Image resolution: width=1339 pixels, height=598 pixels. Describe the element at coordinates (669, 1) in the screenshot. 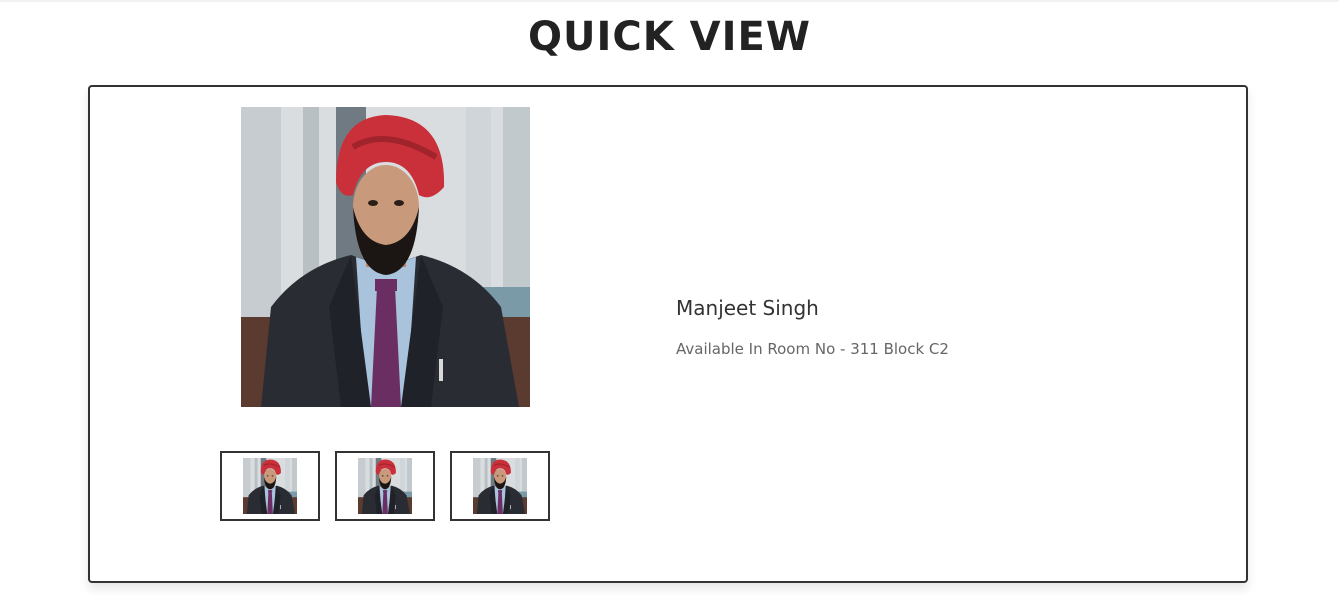

I see `top-divider` at that location.